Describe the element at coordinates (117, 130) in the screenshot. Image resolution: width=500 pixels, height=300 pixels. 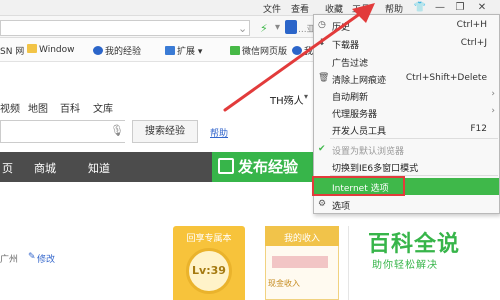
I see `microphone-icon: 🎙` at that location.